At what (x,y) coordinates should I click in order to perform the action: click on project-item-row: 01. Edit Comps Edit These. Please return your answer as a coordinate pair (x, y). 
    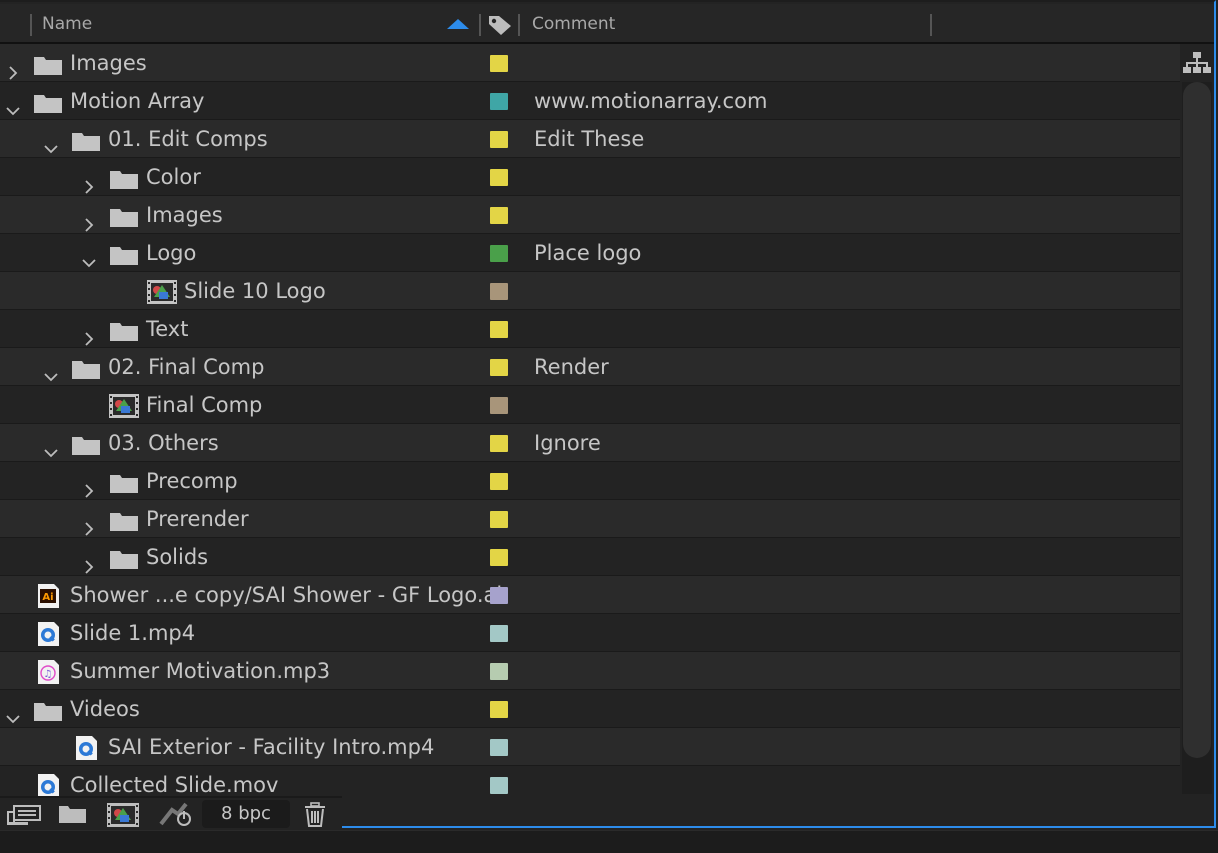
    Looking at the image, I should click on (590, 139).